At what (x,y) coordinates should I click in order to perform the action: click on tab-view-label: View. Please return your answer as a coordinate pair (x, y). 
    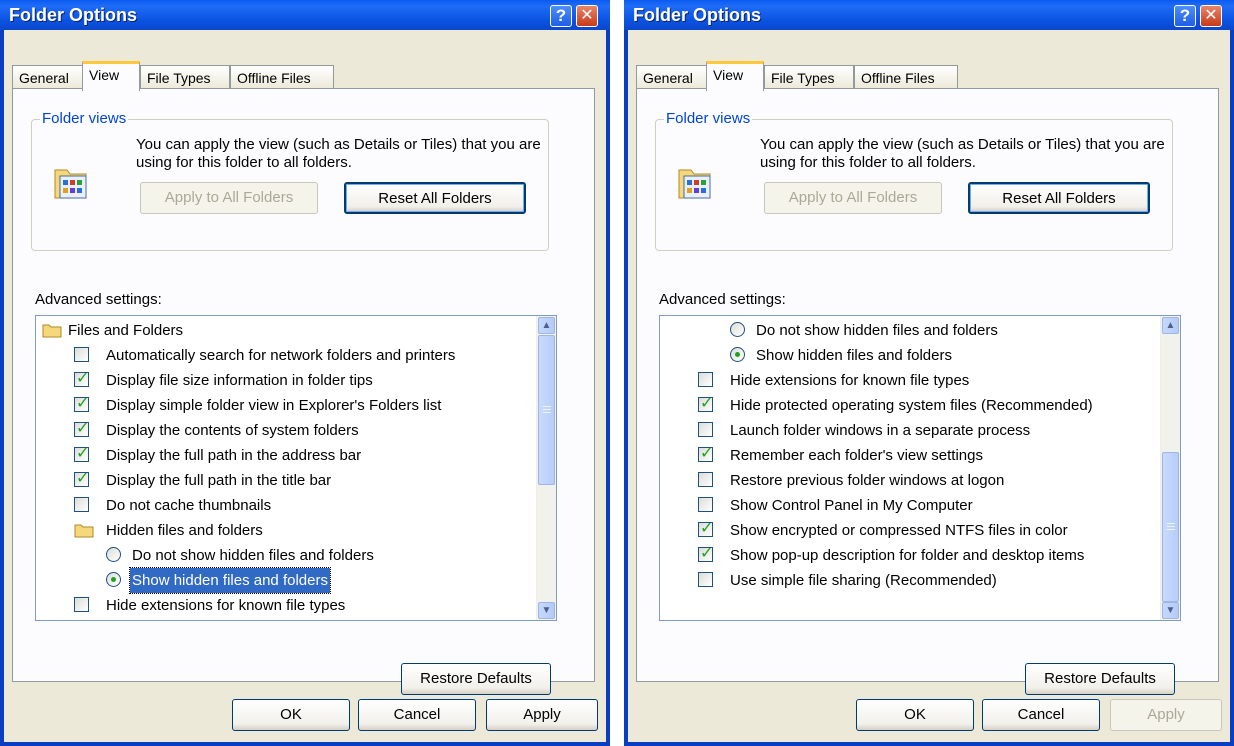
    Looking at the image, I should click on (728, 75).